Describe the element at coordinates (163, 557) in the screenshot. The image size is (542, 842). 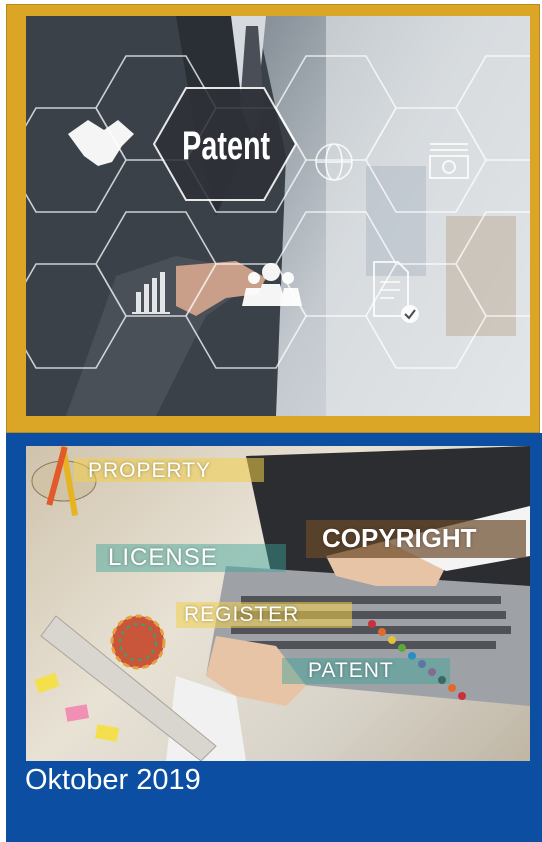
I see `keyword-license: LICENSE` at that location.